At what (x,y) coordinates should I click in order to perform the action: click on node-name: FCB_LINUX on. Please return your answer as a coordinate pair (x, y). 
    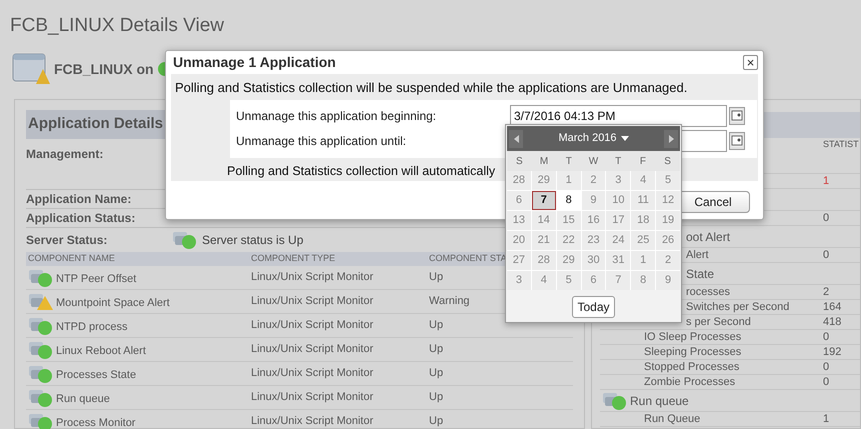
    Looking at the image, I should click on (104, 69).